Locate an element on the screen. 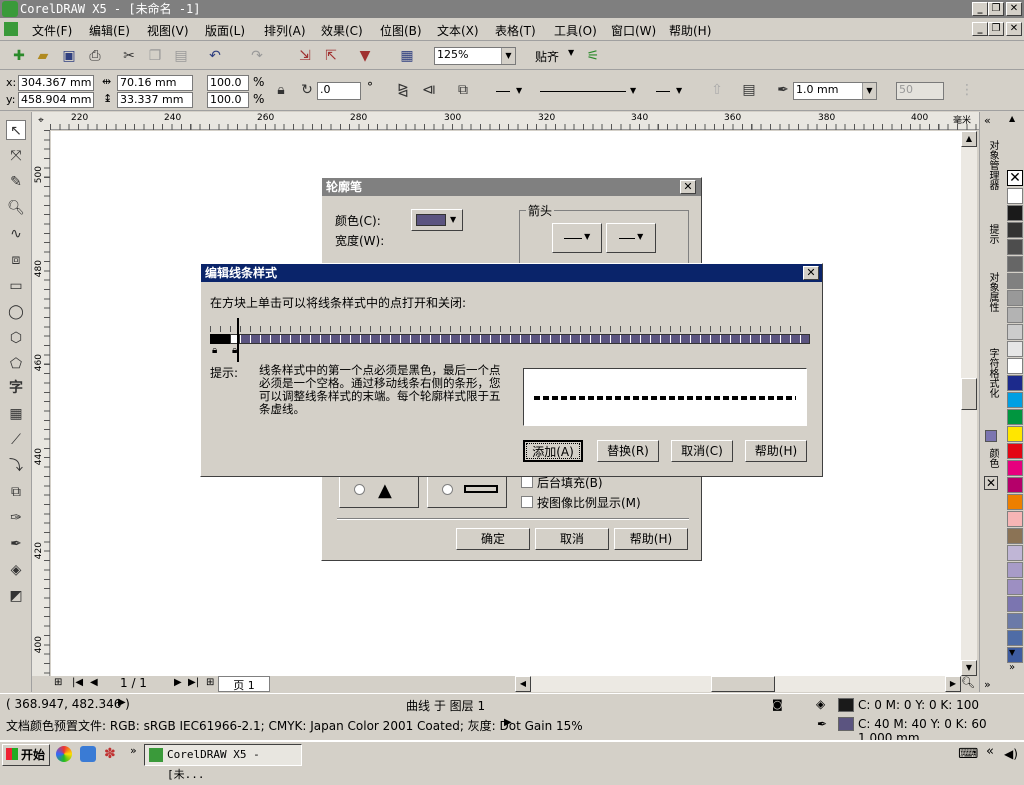 This screenshot has width=1024, height=785. ie-icon is located at coordinates (88, 754).